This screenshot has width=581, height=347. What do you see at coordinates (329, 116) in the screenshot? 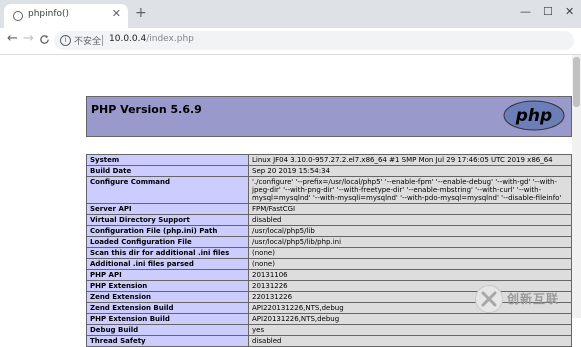
I see `php-header: PHP Version 5.6.9 php` at bounding box center [329, 116].